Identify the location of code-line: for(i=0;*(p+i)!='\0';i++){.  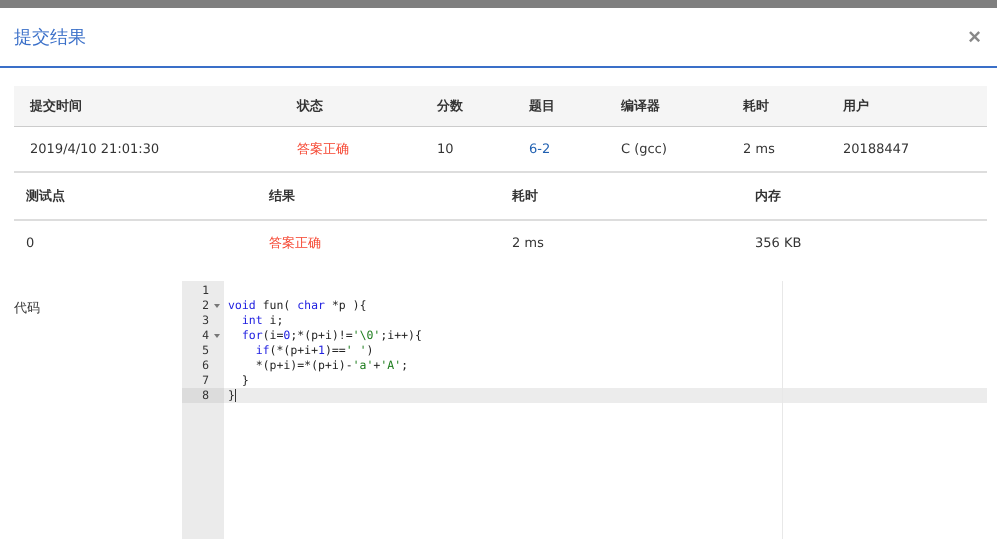
(331, 335).